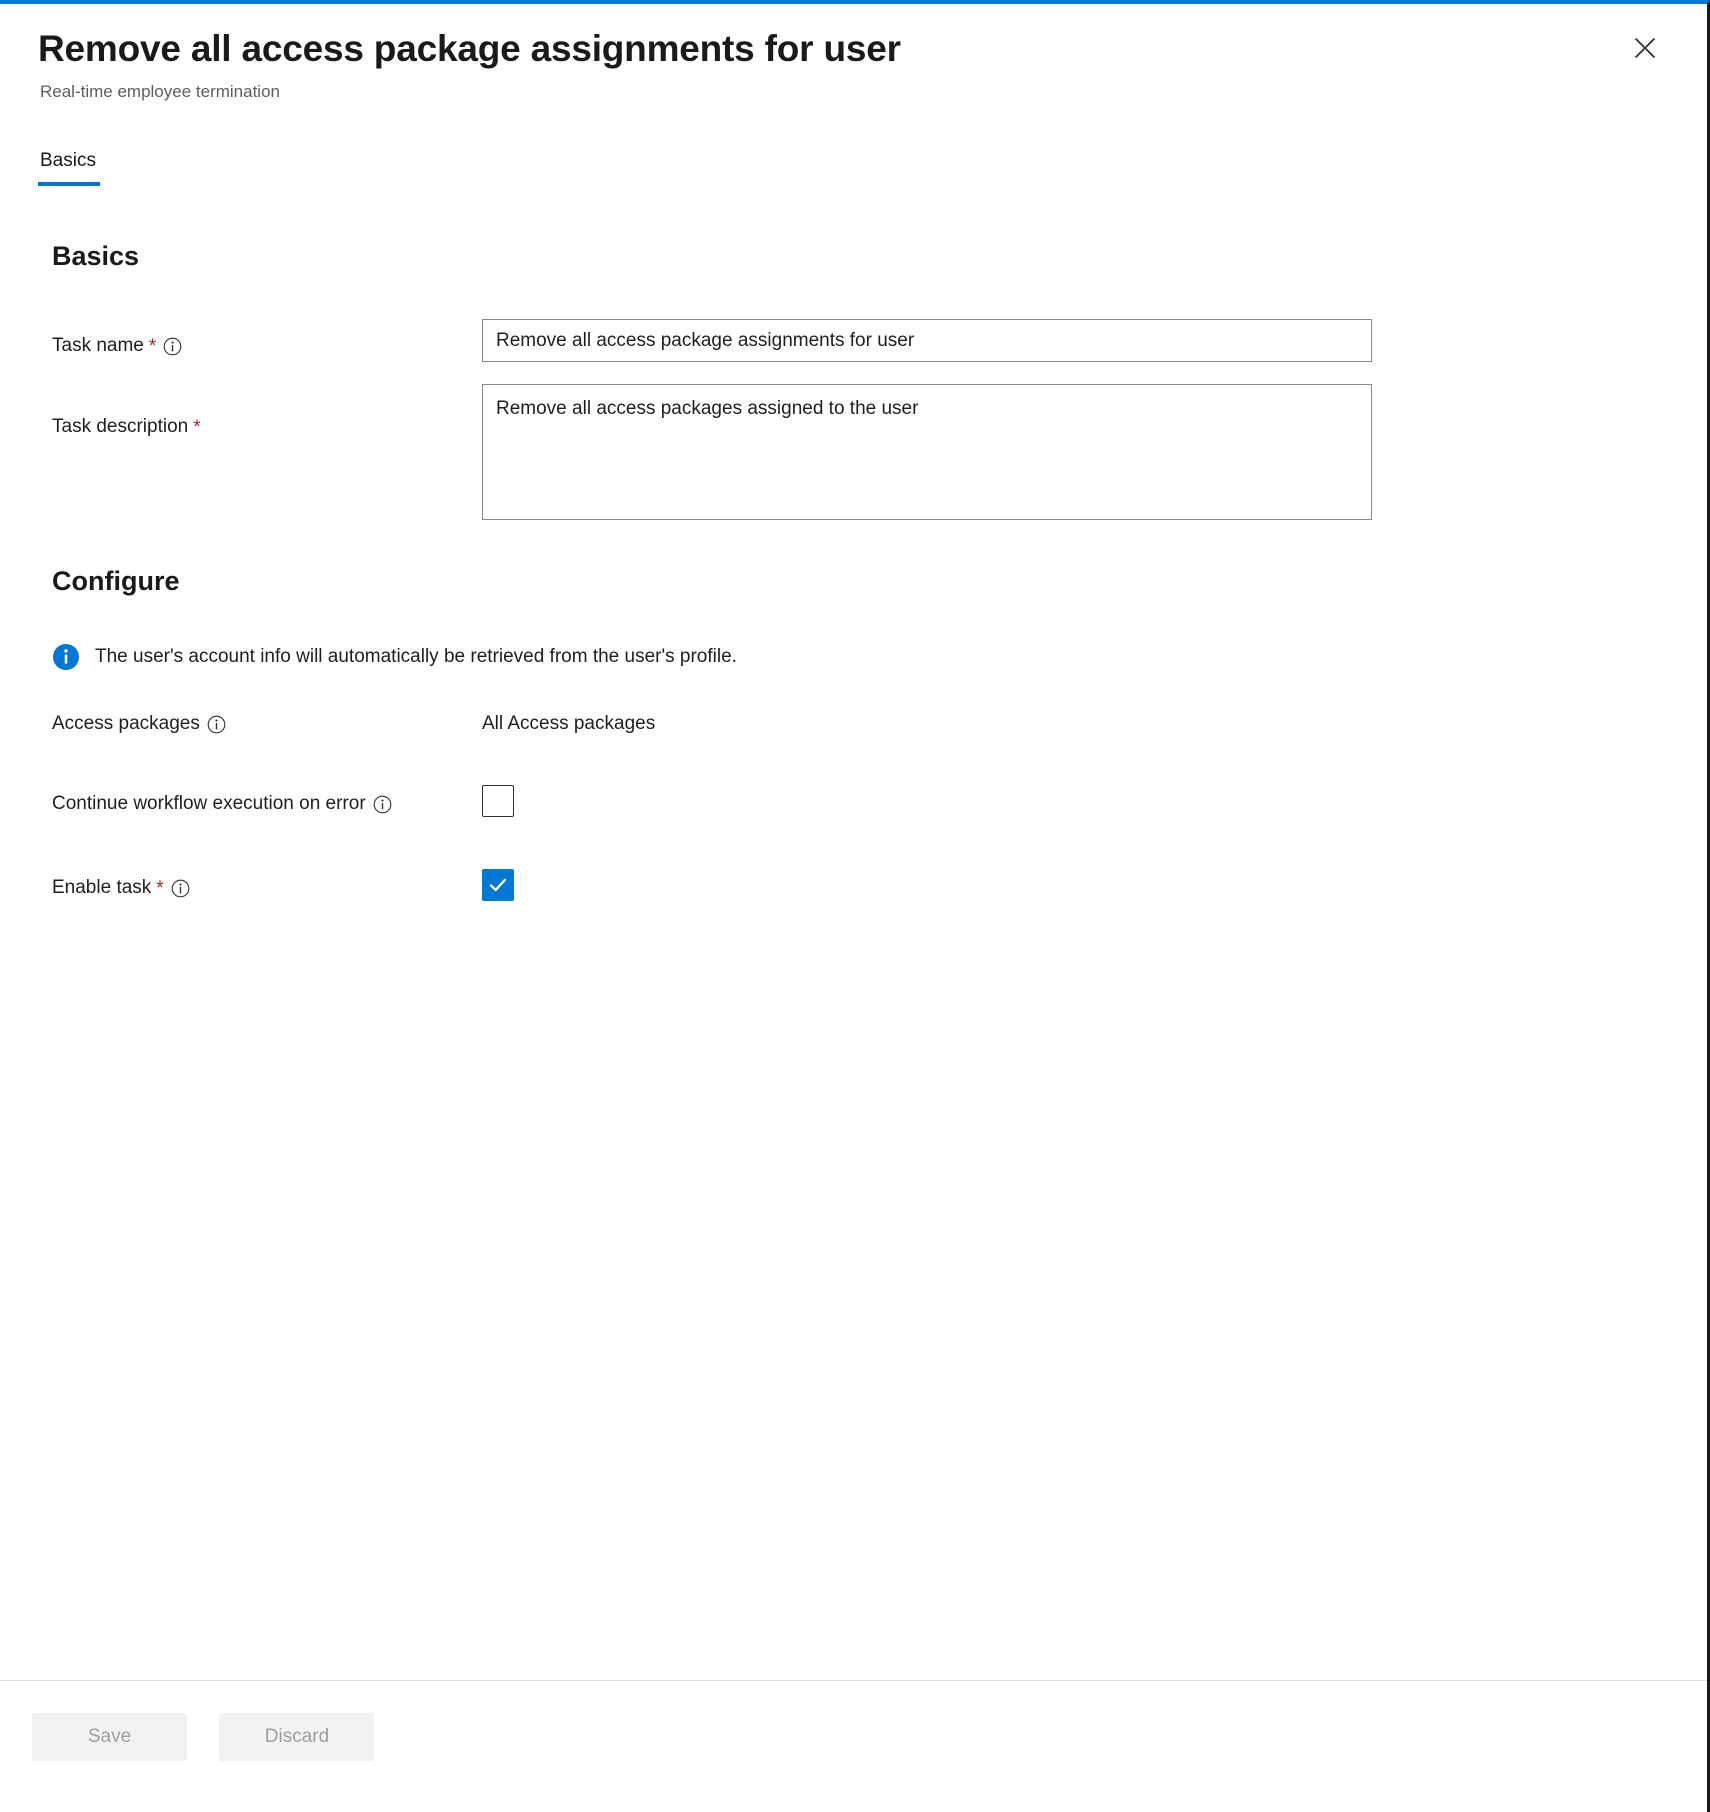 This screenshot has height=1812, width=1710. Describe the element at coordinates (1075, 885) in the screenshot. I see `enable-task-control` at that location.